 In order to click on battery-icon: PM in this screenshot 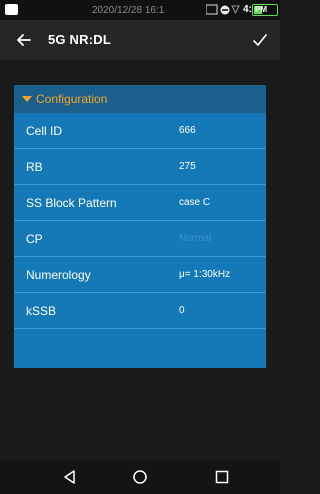, I will do `click(265, 10)`.